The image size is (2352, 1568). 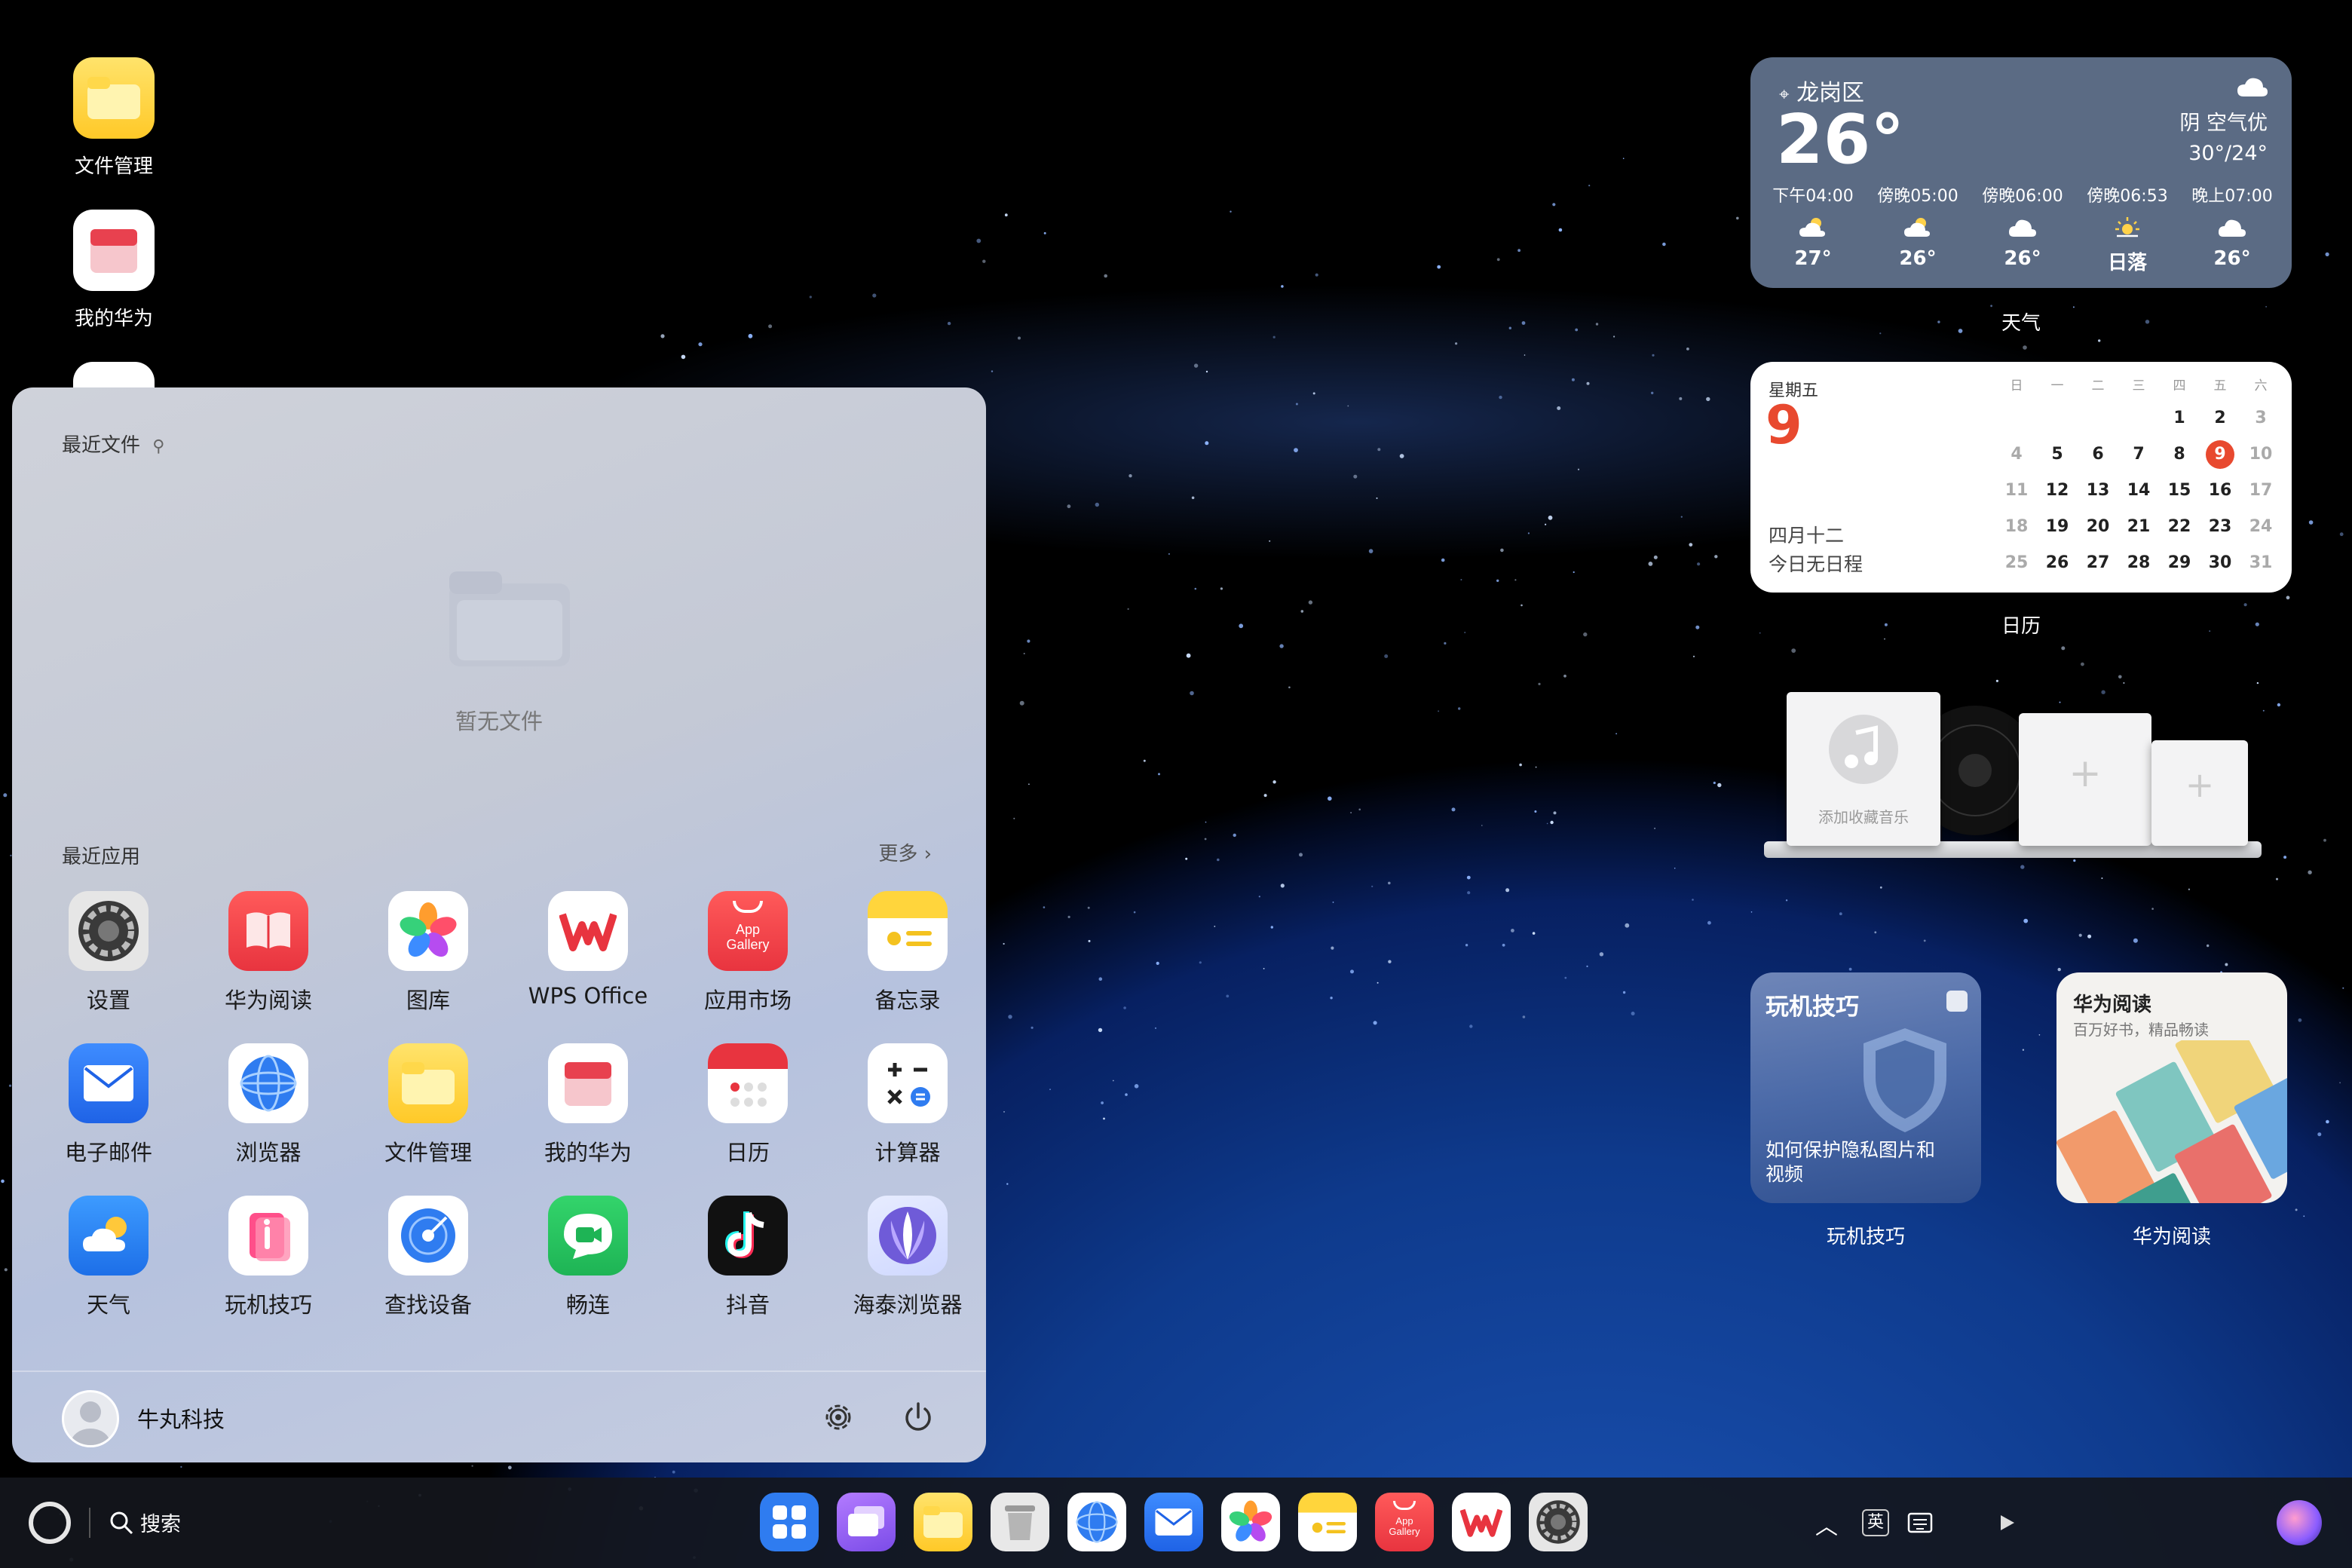 What do you see at coordinates (2220, 454) in the screenshot?
I see `calendar-date-cell: 9` at bounding box center [2220, 454].